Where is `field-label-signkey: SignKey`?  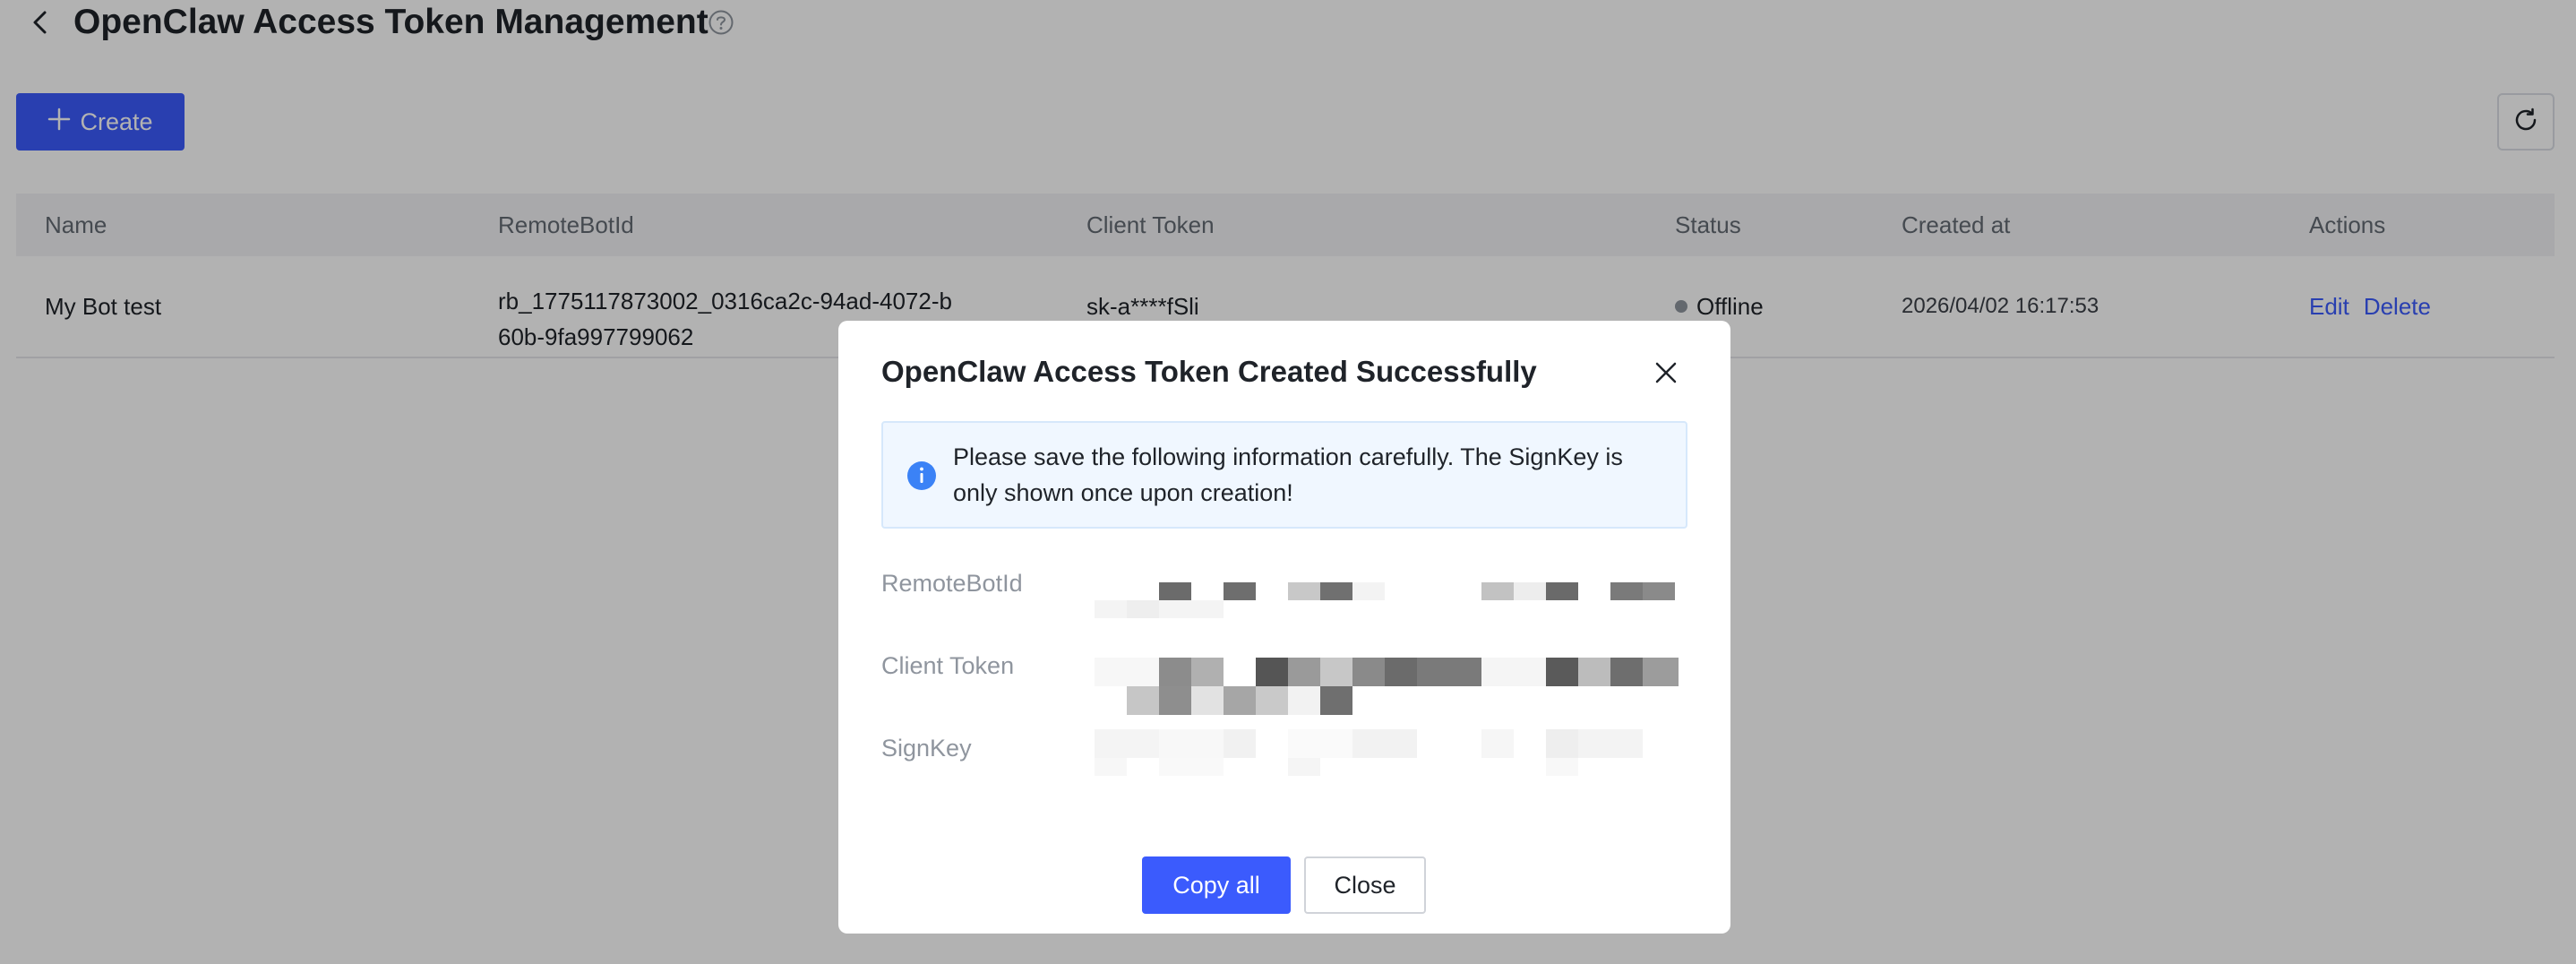 field-label-signkey: SignKey is located at coordinates (926, 748).